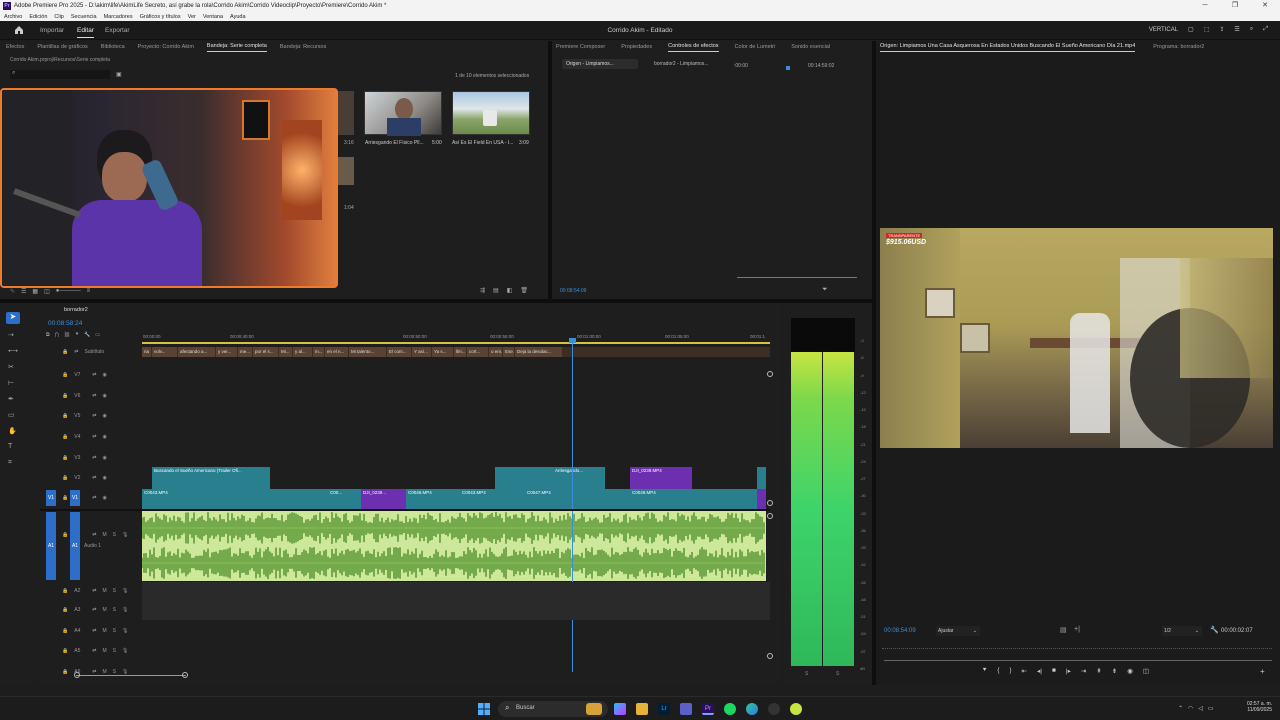  What do you see at coordinates (1130, 671) in the screenshot?
I see `camera-icon: ◉` at bounding box center [1130, 671].